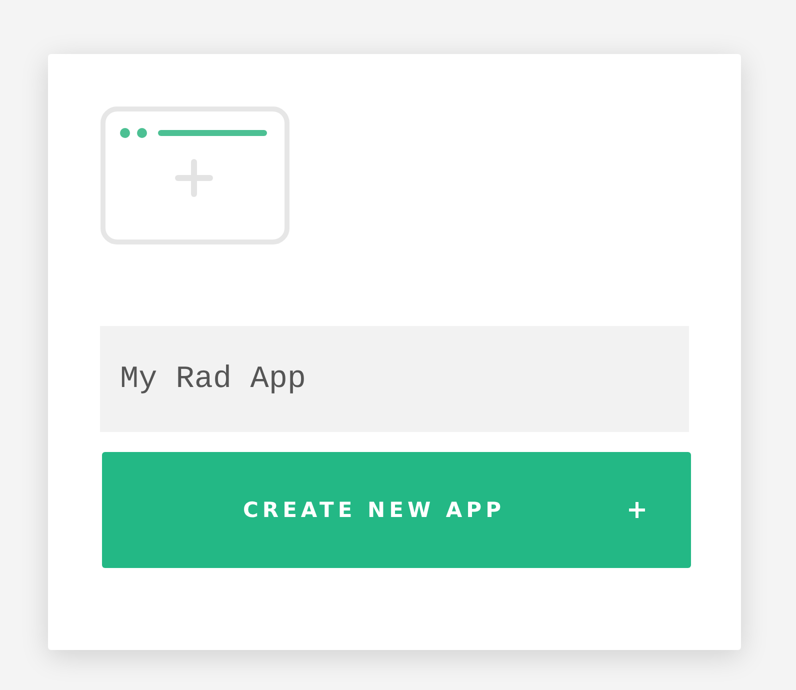 Image resolution: width=796 pixels, height=690 pixels. What do you see at coordinates (195, 175) in the screenshot?
I see `new-window-icon` at bounding box center [195, 175].